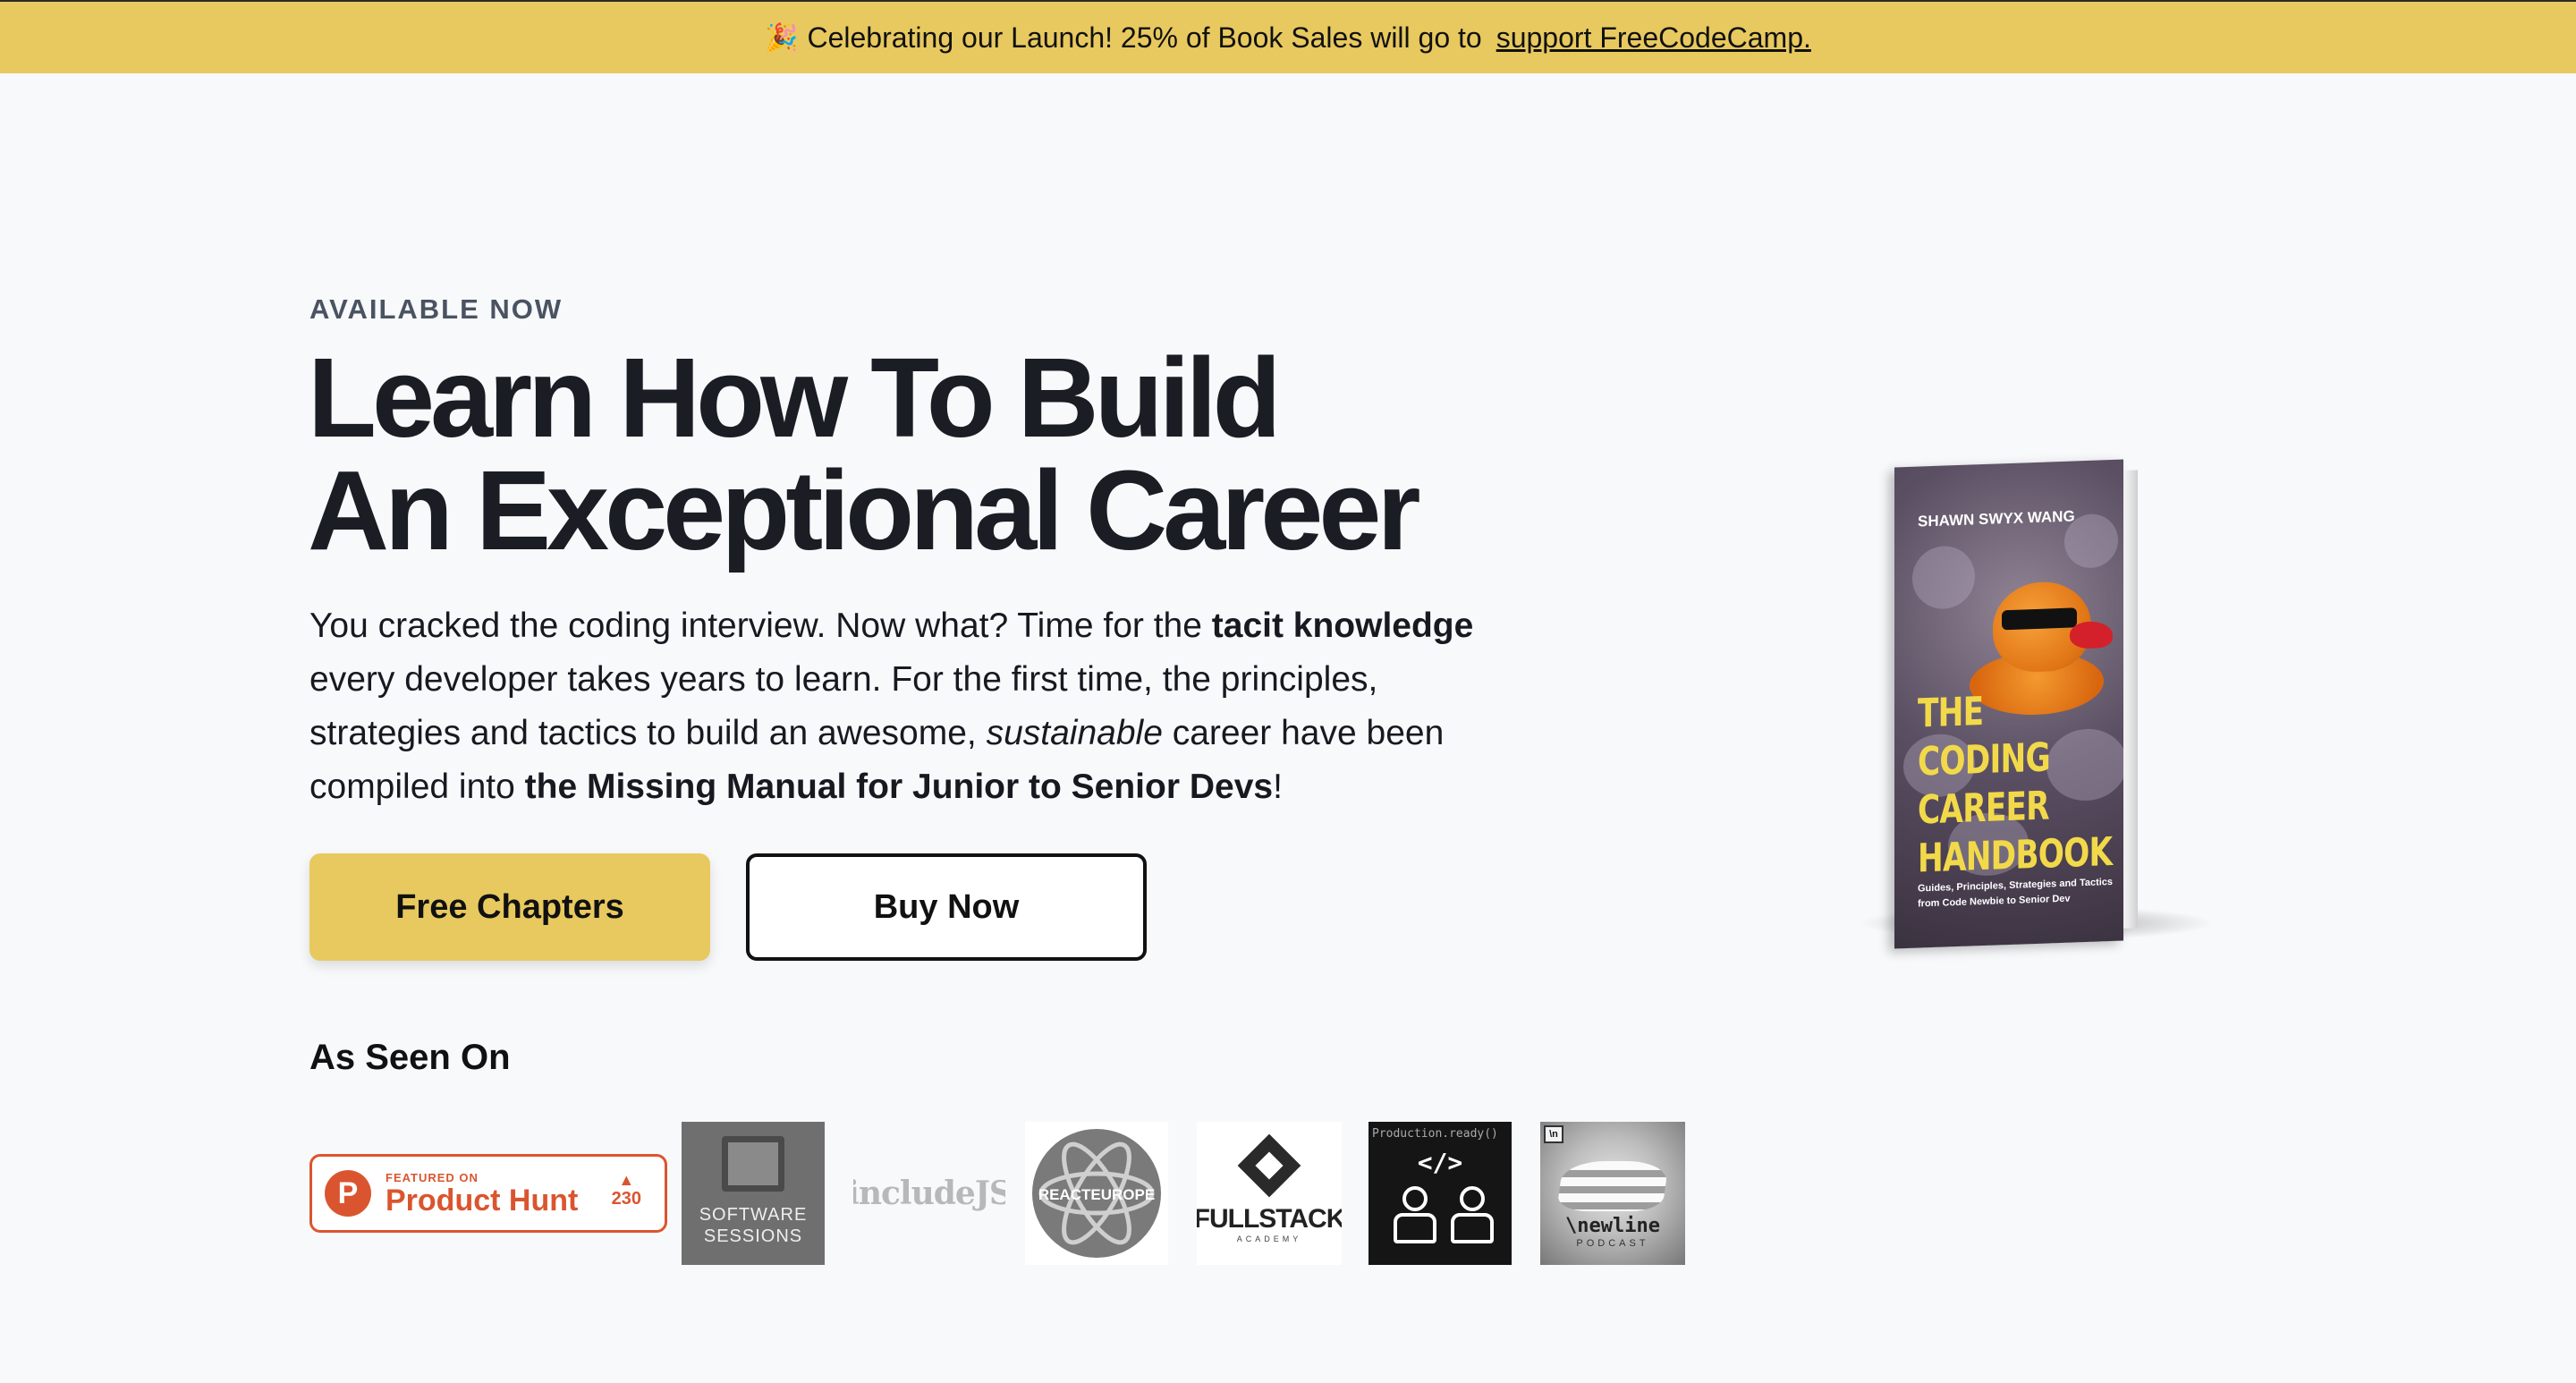 Image resolution: width=2576 pixels, height=1383 pixels. Describe the element at coordinates (1269, 1239) in the screenshot. I see `fullstack-sub: ACADEMY` at that location.